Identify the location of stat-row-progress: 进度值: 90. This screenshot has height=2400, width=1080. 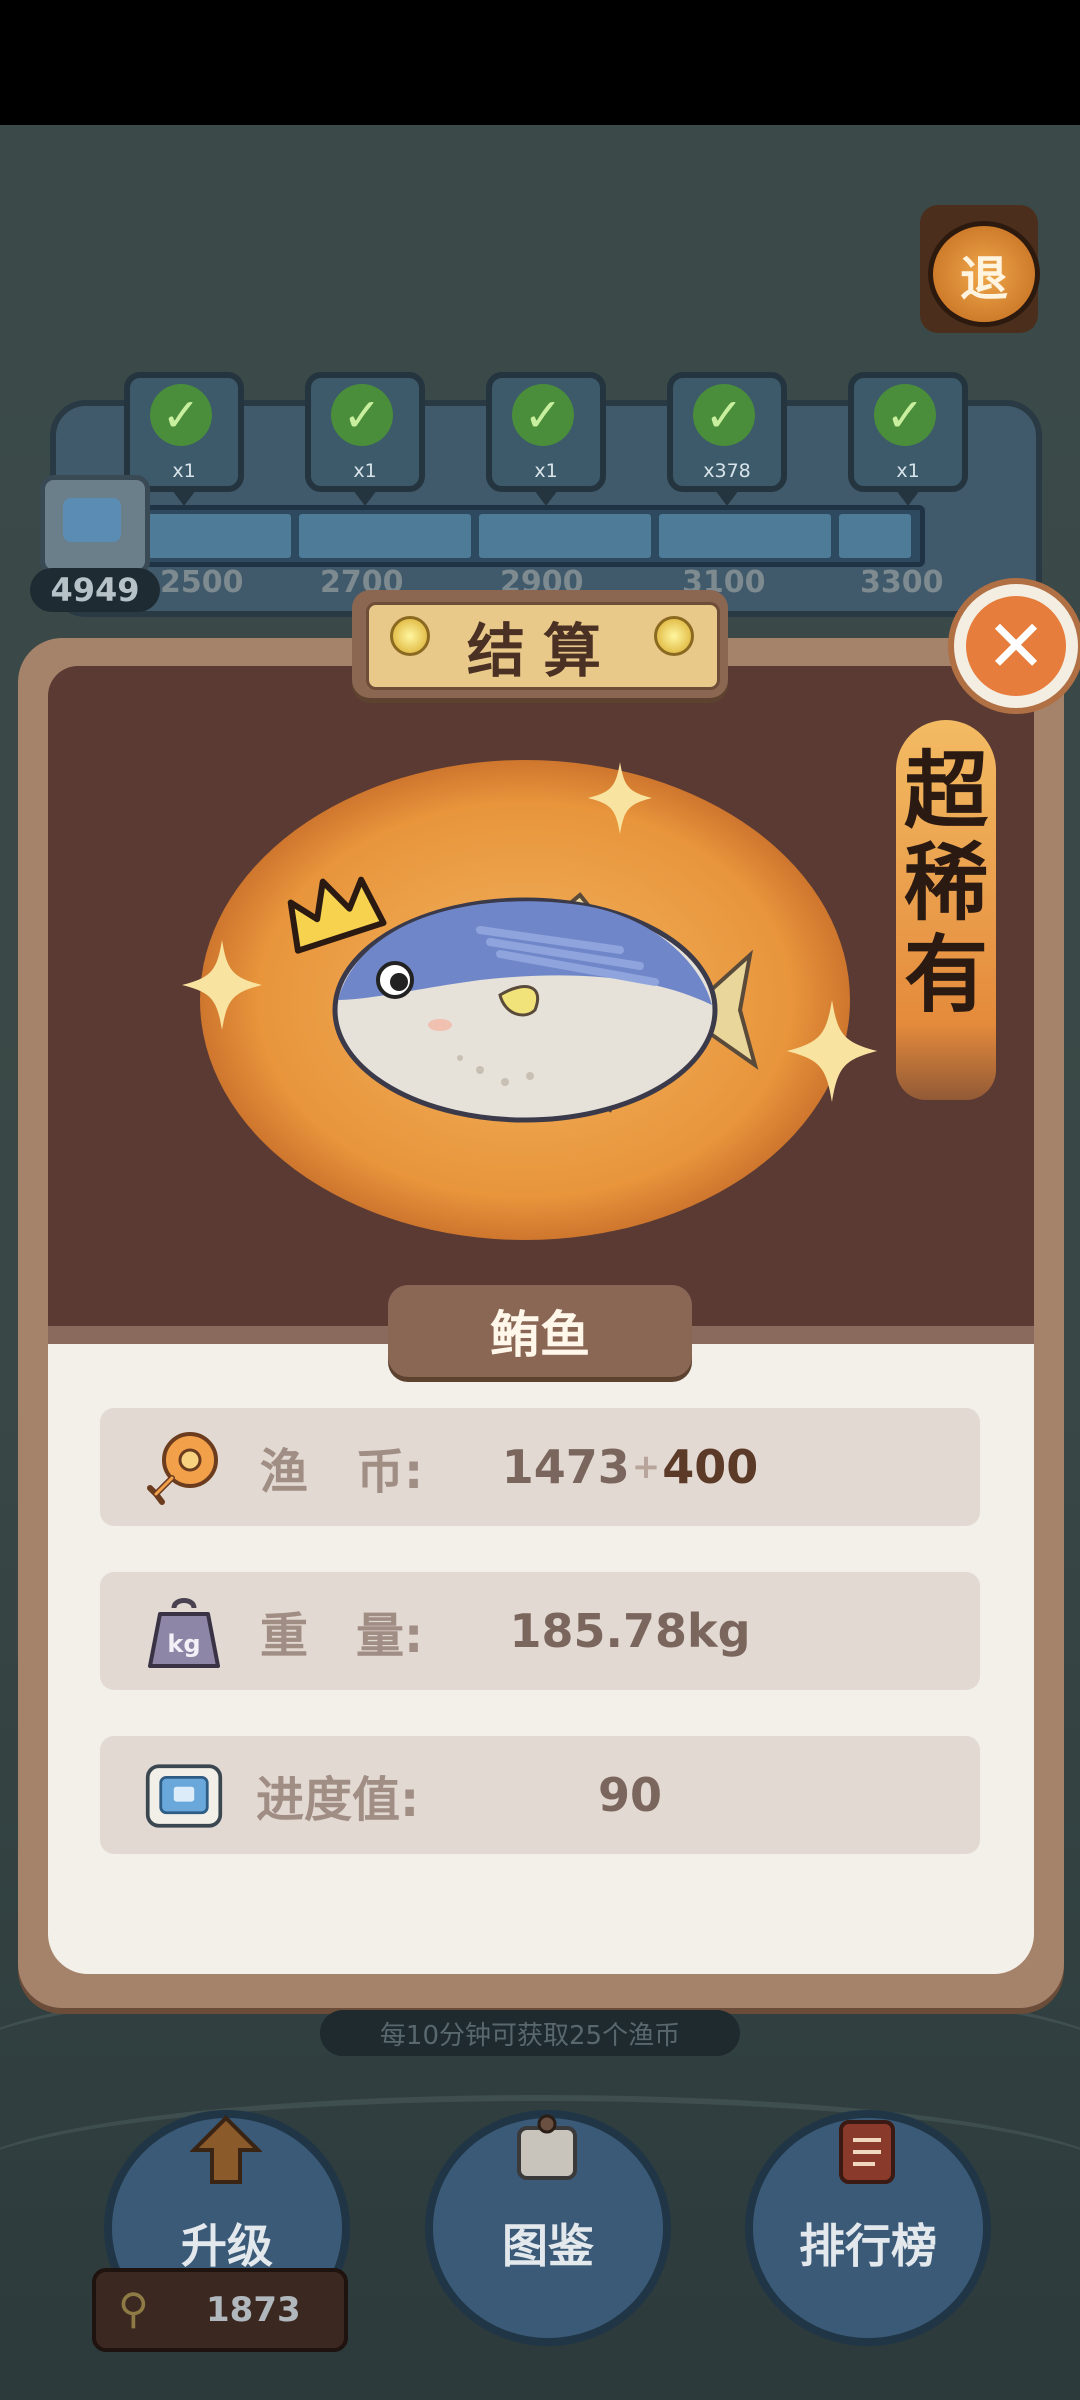
(540, 1795).